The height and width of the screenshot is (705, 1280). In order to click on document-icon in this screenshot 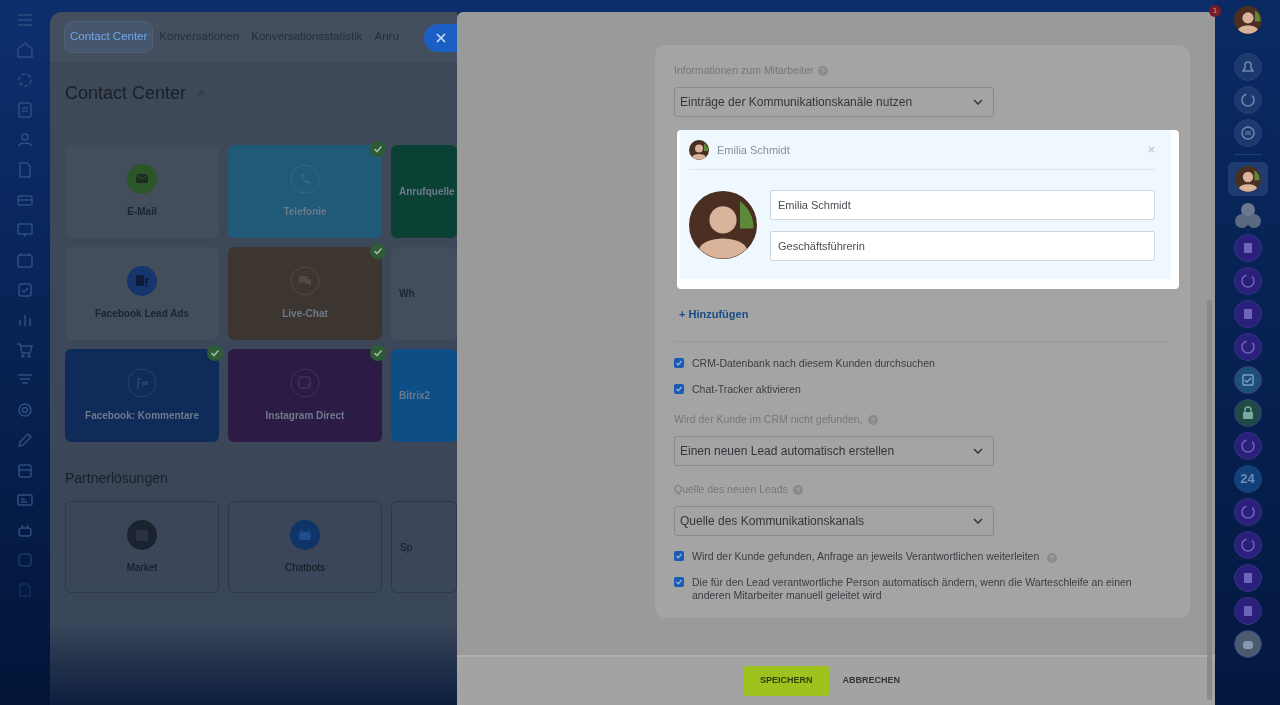, I will do `click(25, 110)`.